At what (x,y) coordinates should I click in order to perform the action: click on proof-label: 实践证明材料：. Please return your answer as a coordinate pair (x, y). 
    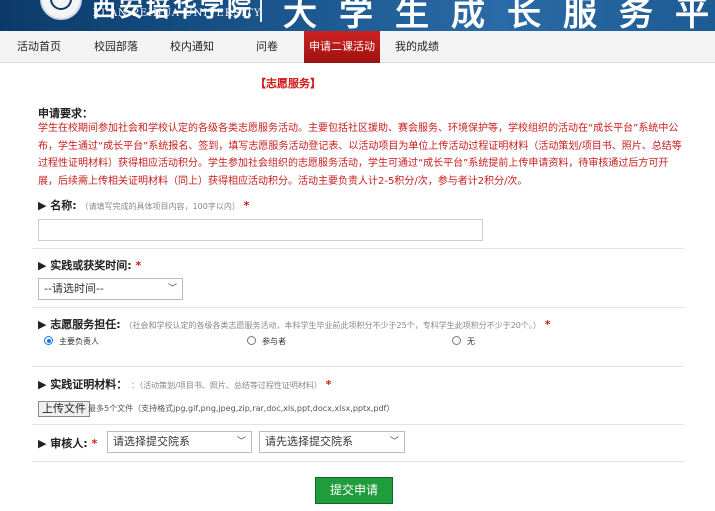
    Looking at the image, I should click on (89, 384).